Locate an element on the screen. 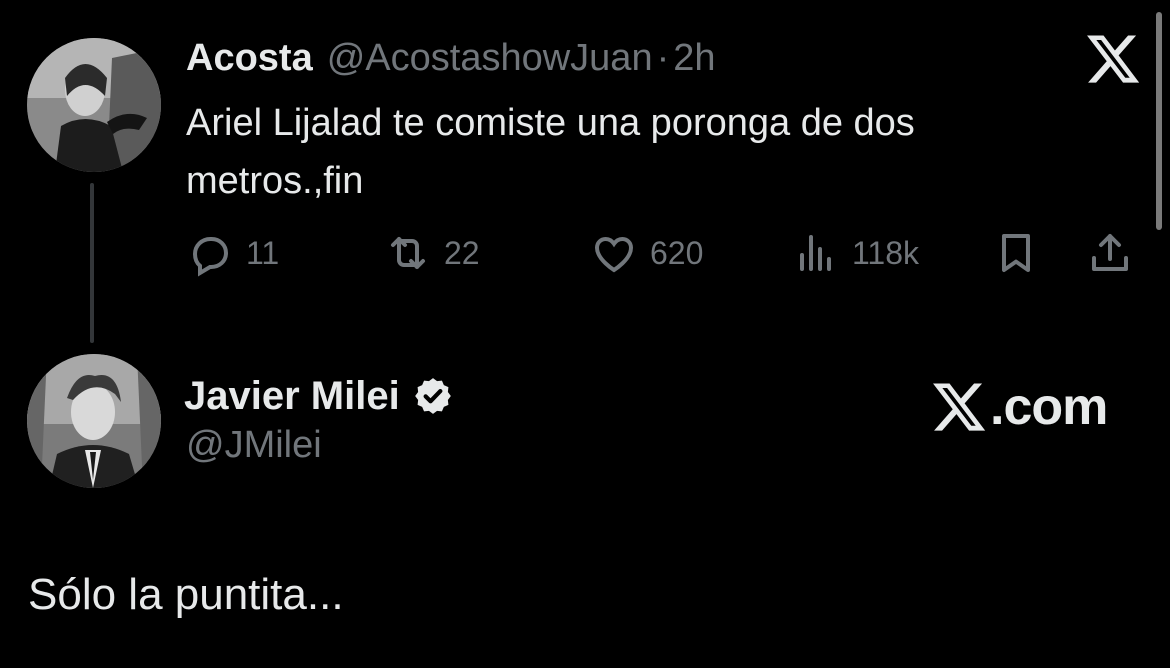  like-icon is located at coordinates (614, 254).